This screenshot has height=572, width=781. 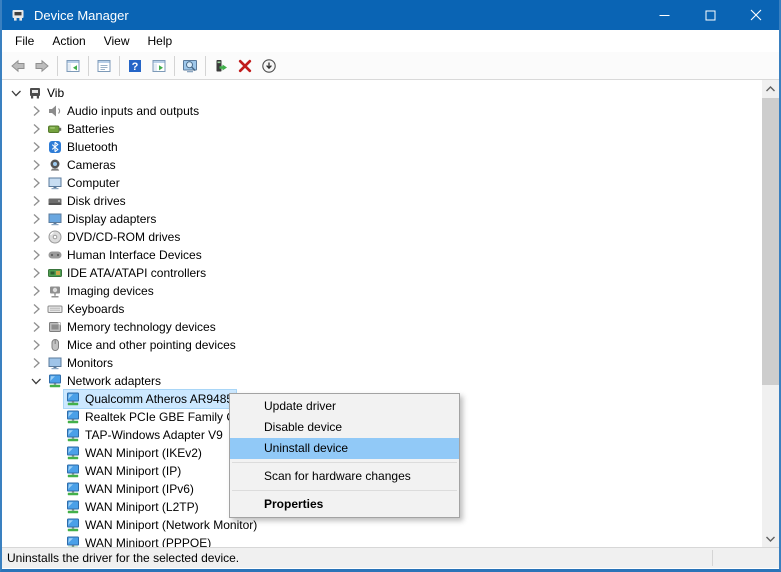 What do you see at coordinates (73, 66) in the screenshot?
I see `console-tree-button` at bounding box center [73, 66].